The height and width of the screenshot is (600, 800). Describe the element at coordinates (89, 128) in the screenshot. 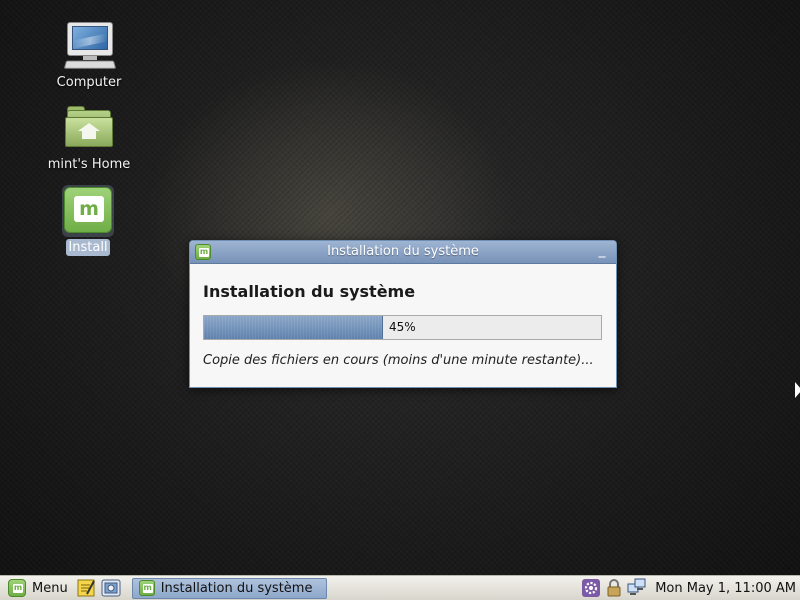

I see `home-folder-icon` at that location.